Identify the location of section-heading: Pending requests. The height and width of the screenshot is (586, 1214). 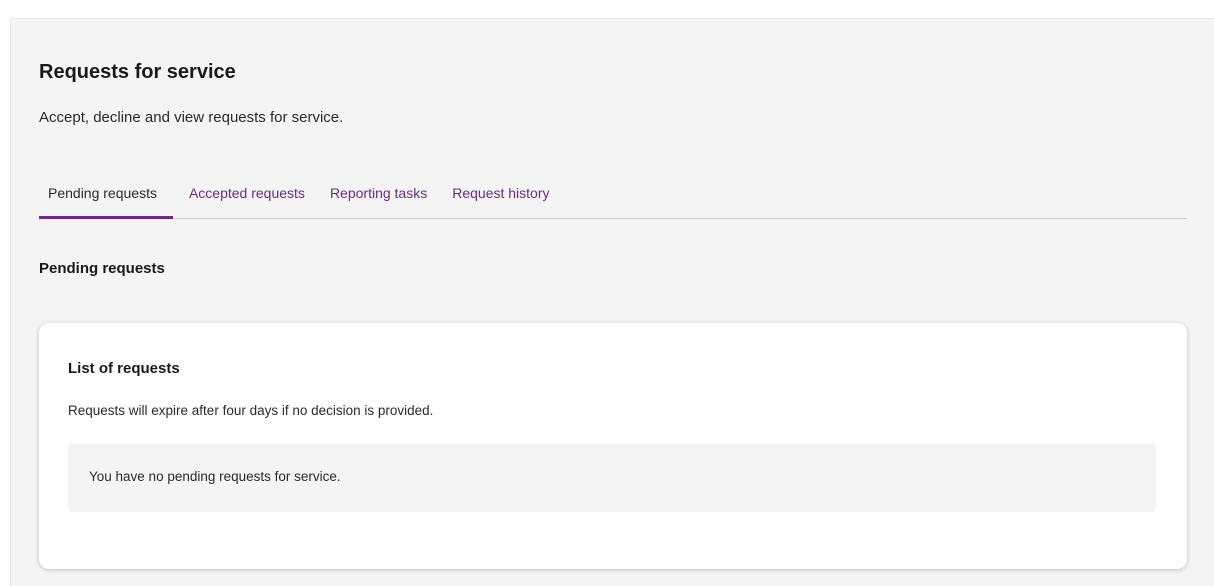
(102, 268).